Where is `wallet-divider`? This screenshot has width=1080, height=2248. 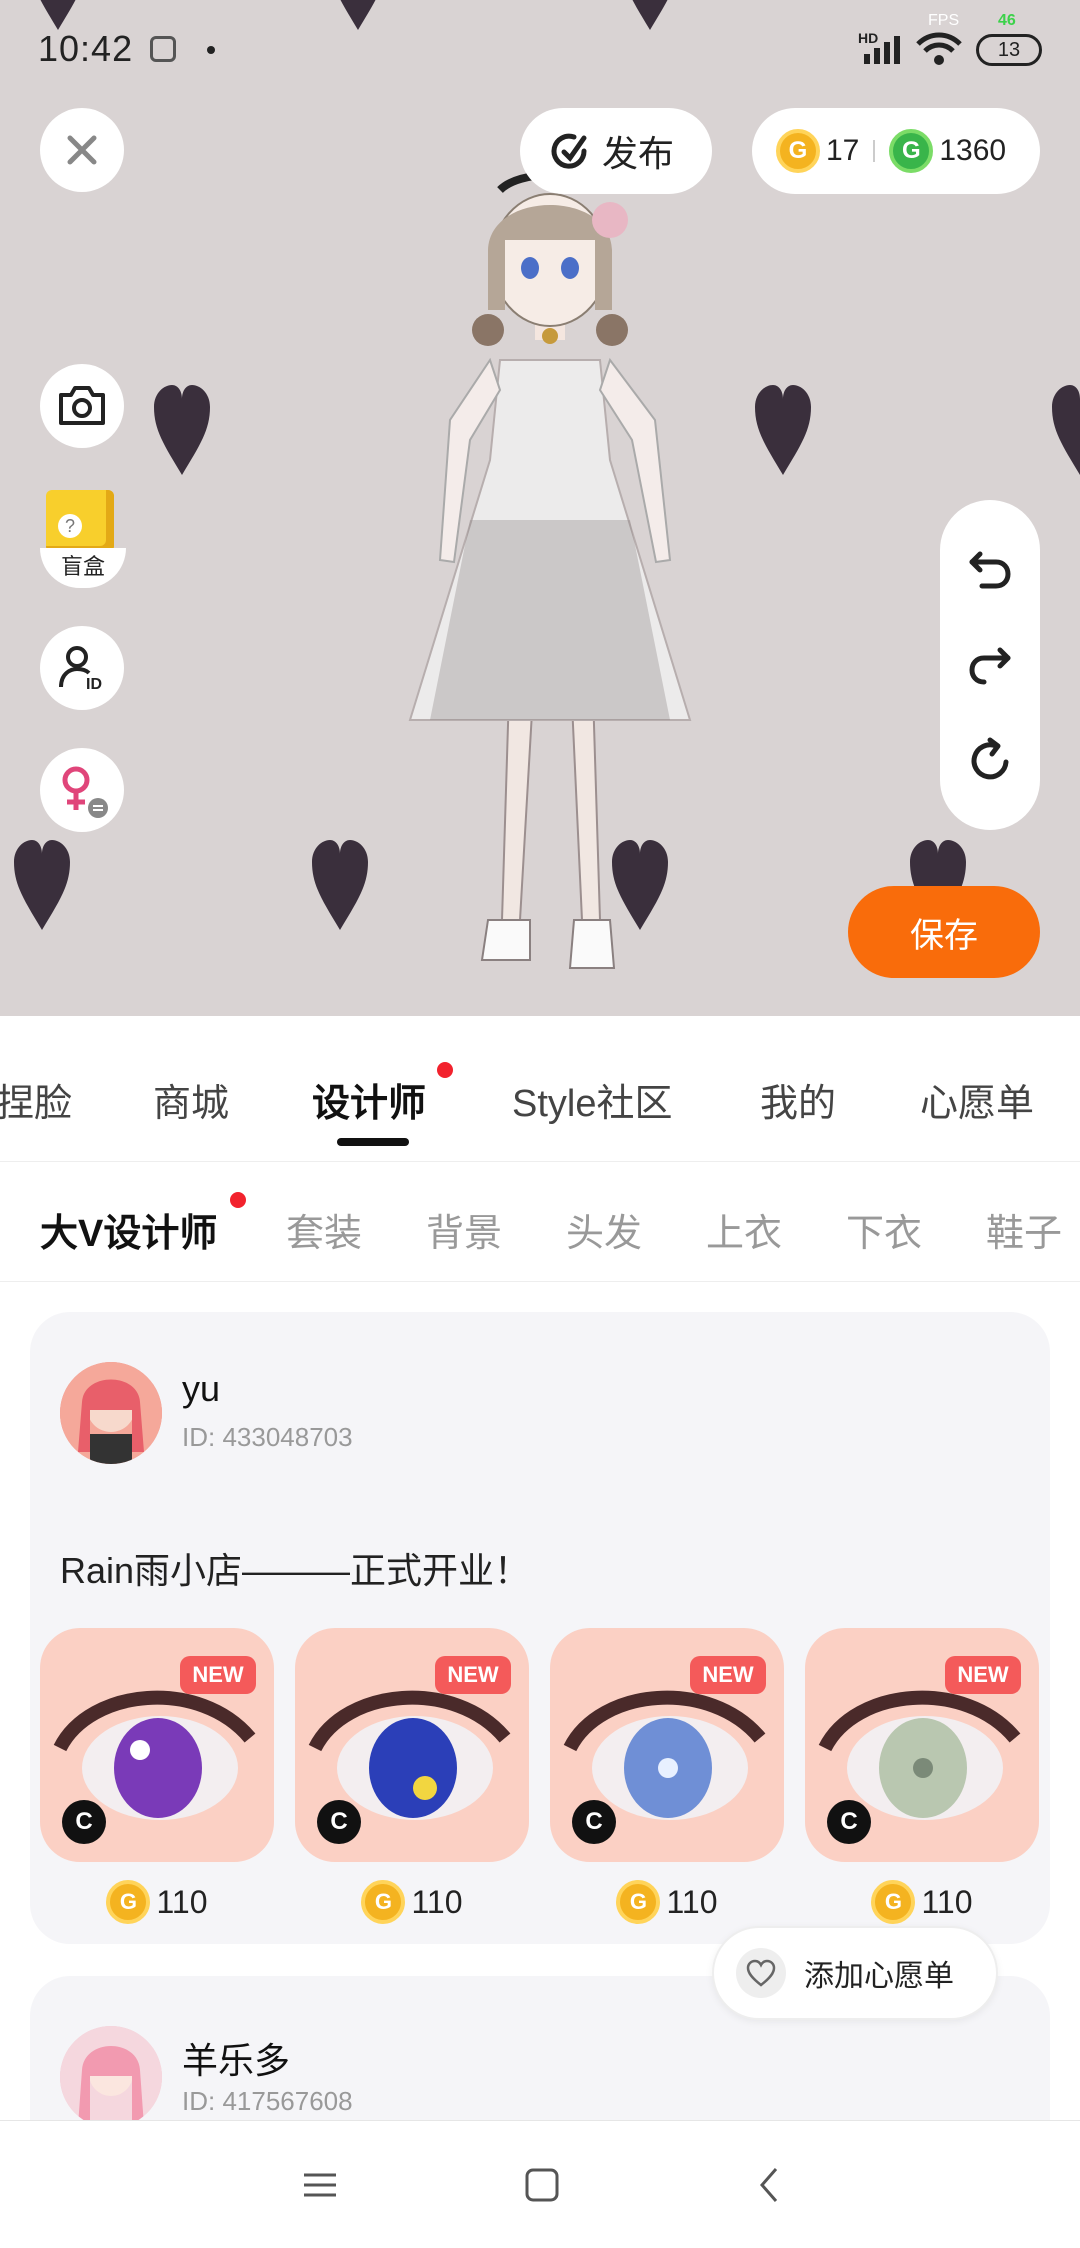
wallet-divider is located at coordinates (874, 151).